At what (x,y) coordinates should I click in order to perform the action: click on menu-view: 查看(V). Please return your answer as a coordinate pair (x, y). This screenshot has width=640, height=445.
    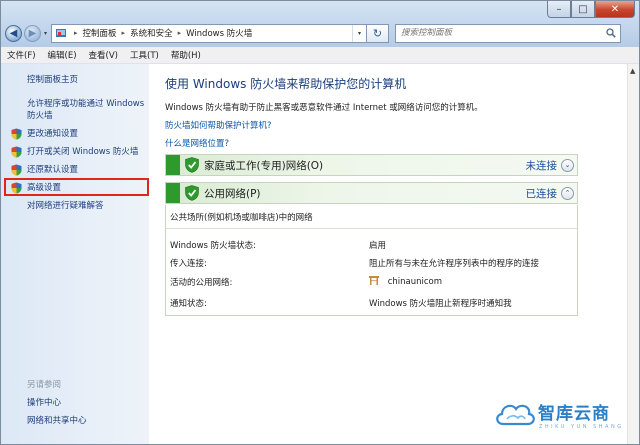
    Looking at the image, I should click on (103, 55).